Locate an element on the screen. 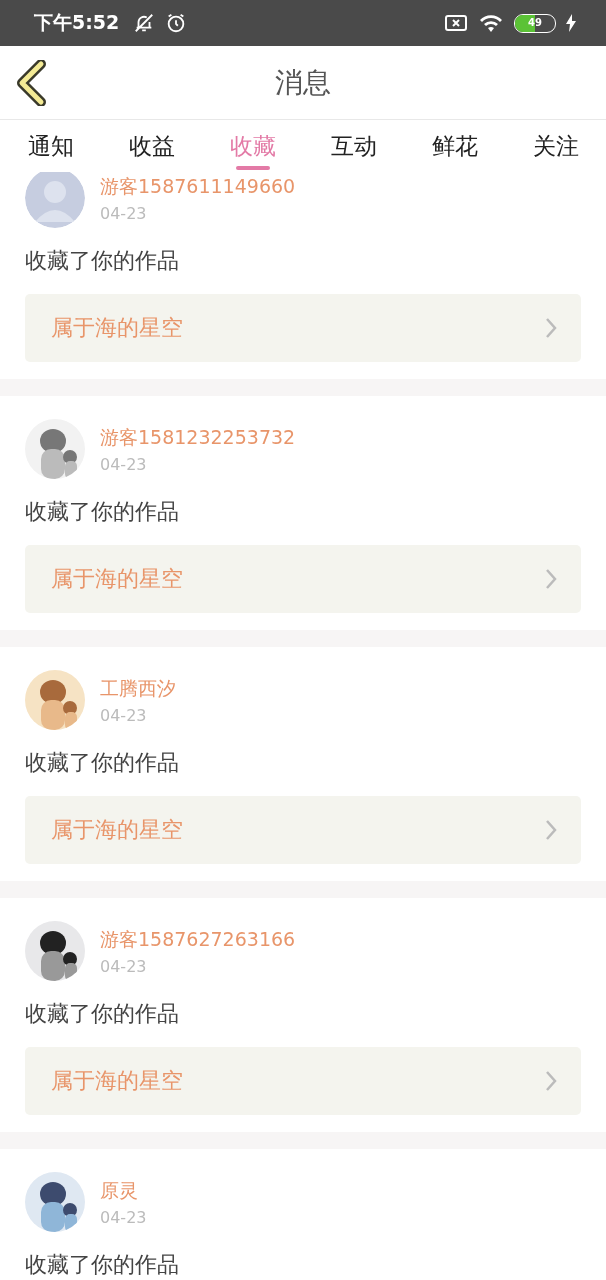 This screenshot has height=1280, width=606. user-name: 原灵 is located at coordinates (123, 1190).